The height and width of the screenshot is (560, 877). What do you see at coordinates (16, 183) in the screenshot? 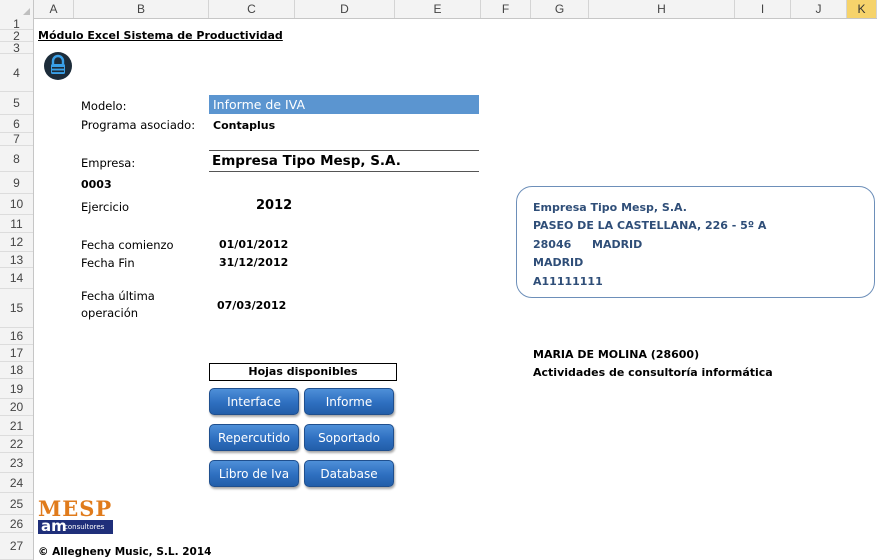
I see `row-header: 9` at bounding box center [16, 183].